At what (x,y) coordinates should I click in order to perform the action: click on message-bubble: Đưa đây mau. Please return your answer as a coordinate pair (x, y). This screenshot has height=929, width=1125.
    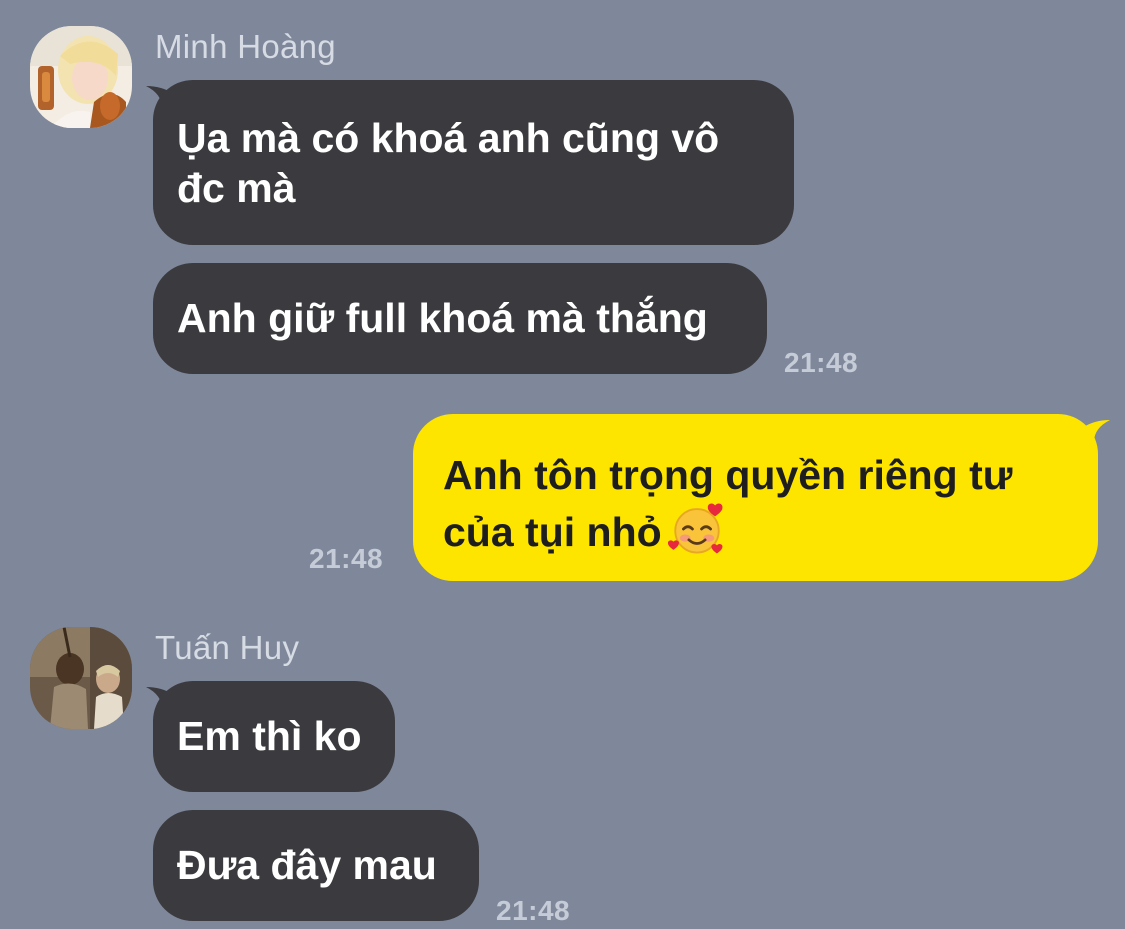
    Looking at the image, I should click on (316, 865).